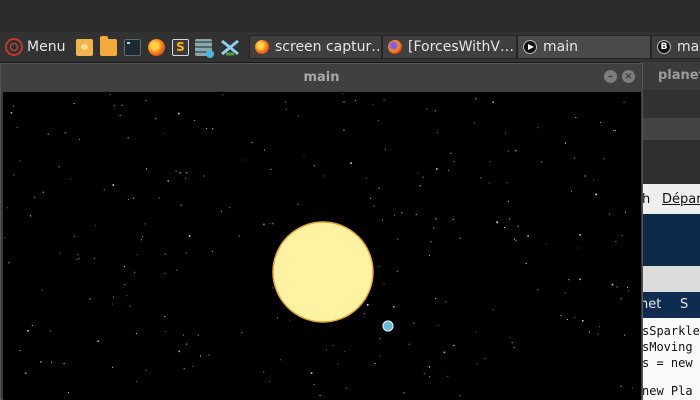 This screenshot has height=400, width=700. What do you see at coordinates (670, 162) in the screenshot?
I see `background-navbar` at bounding box center [670, 162].